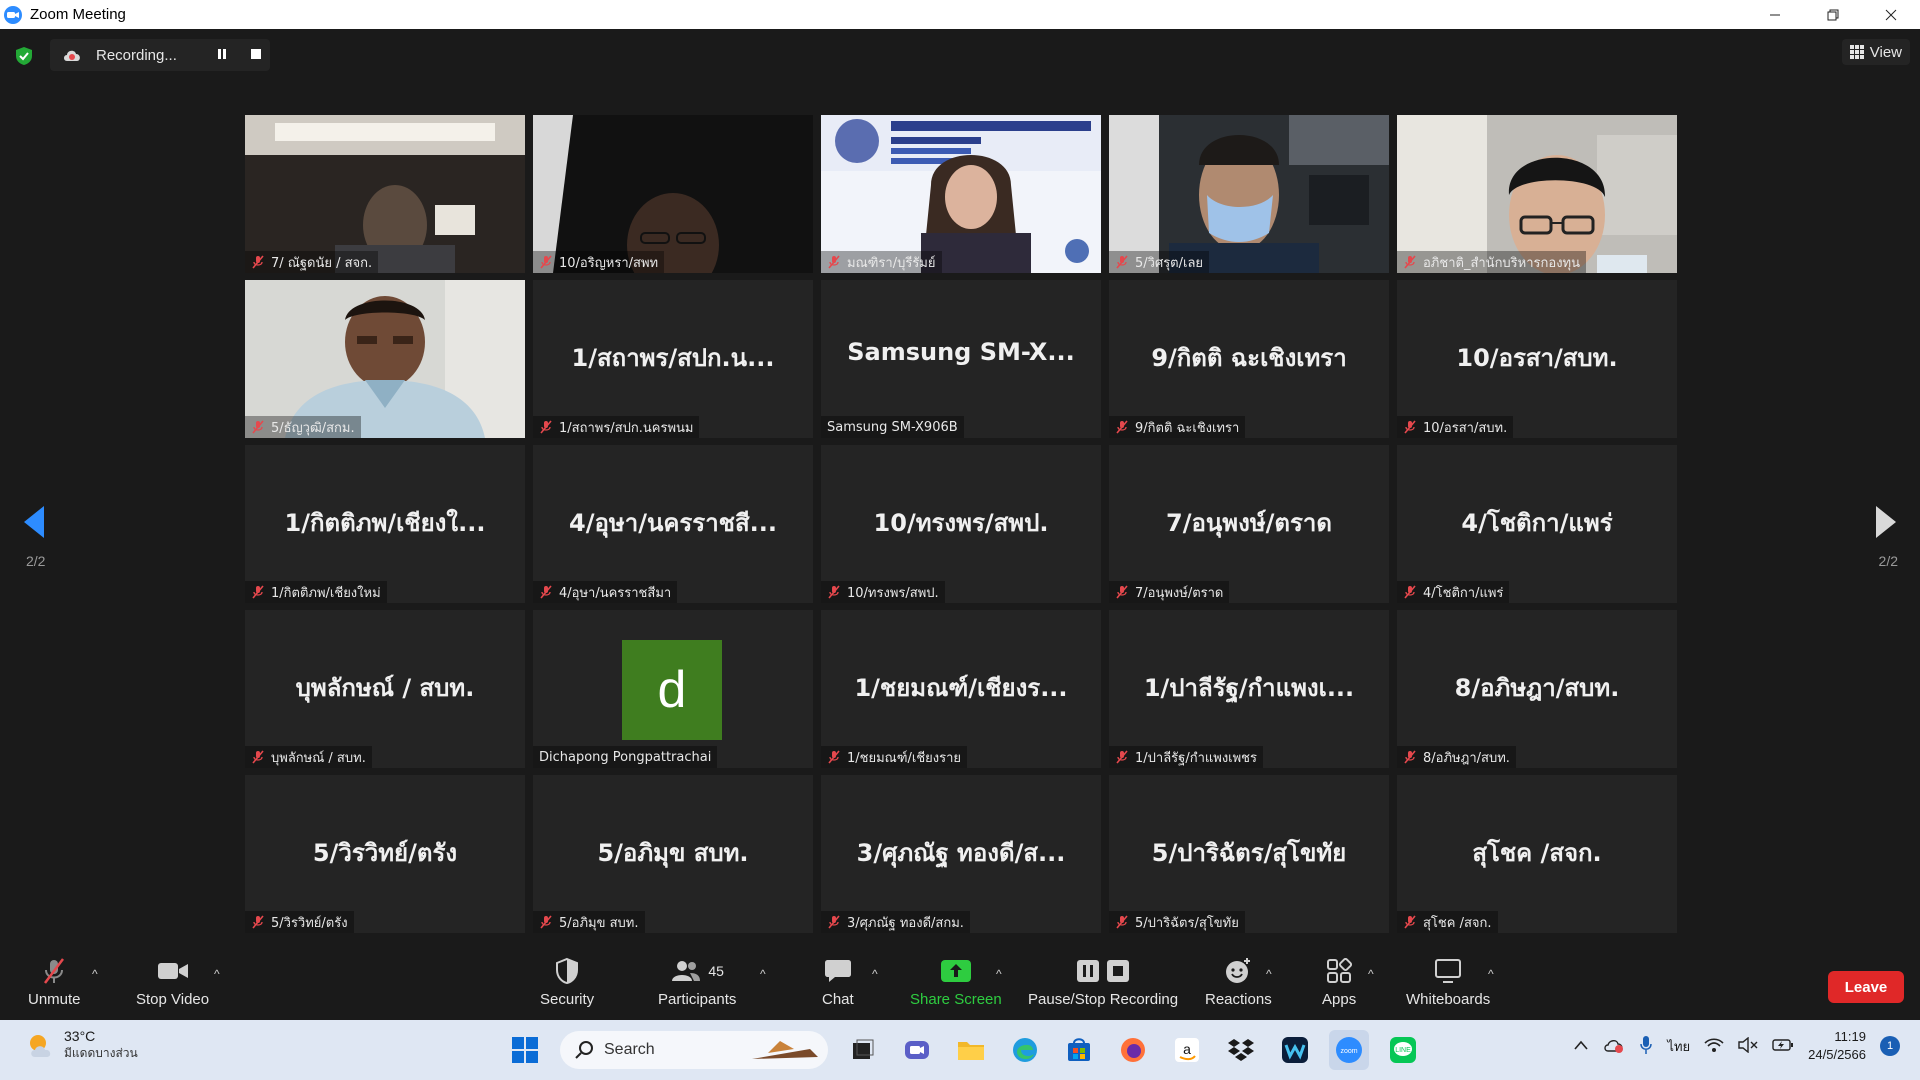  Describe the element at coordinates (1748, 1046) in the screenshot. I see `volume-tray-icon` at that location.